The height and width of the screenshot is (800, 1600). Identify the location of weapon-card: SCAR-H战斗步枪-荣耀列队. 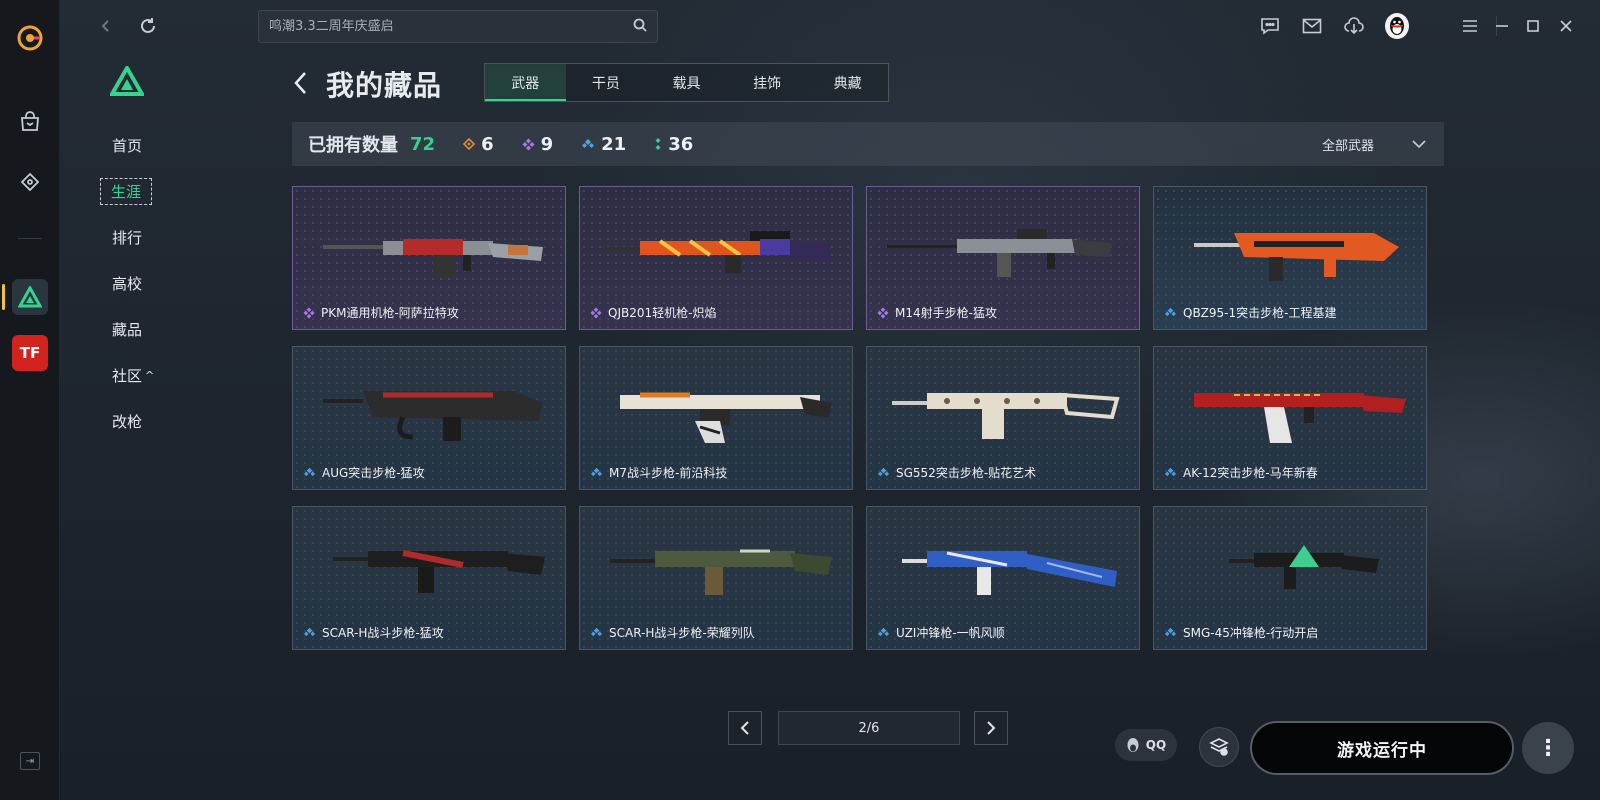
(716, 578).